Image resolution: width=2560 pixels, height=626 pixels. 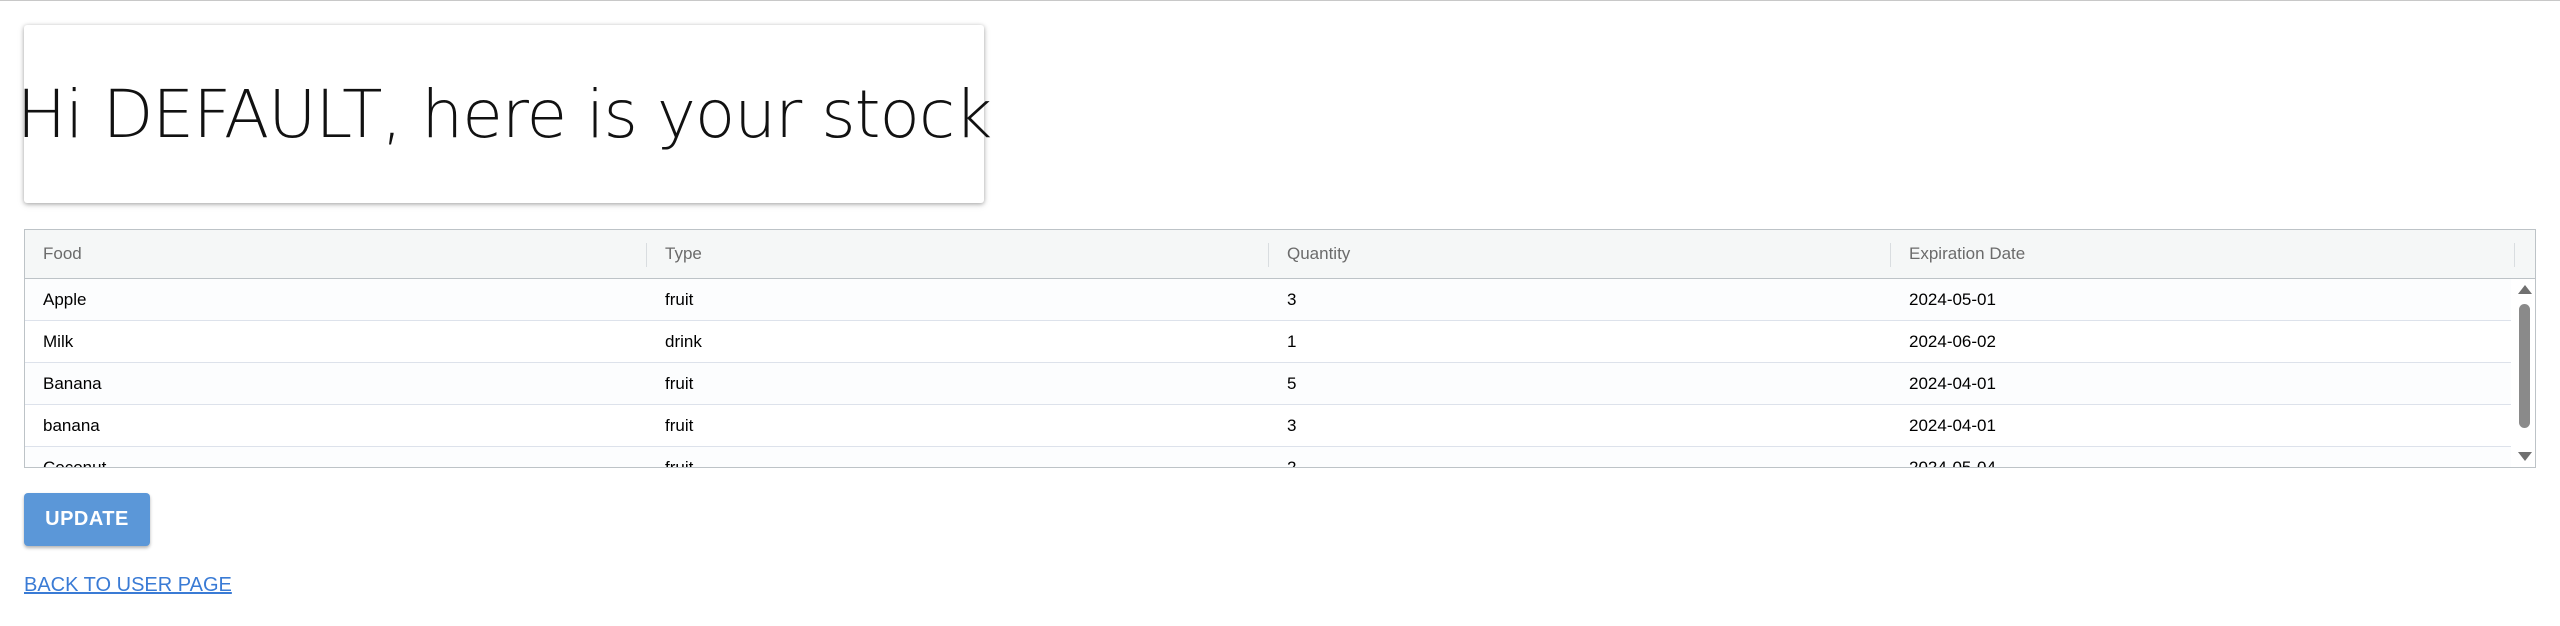 I want to click on cell-expiration-date: 2024-05-04, so click(x=2203, y=457).